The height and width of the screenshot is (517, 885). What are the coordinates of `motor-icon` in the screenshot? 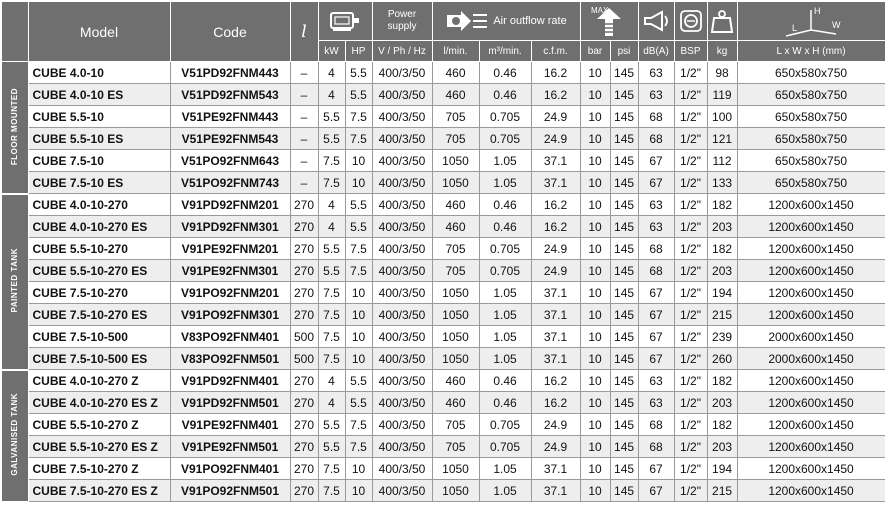 It's located at (344, 21).